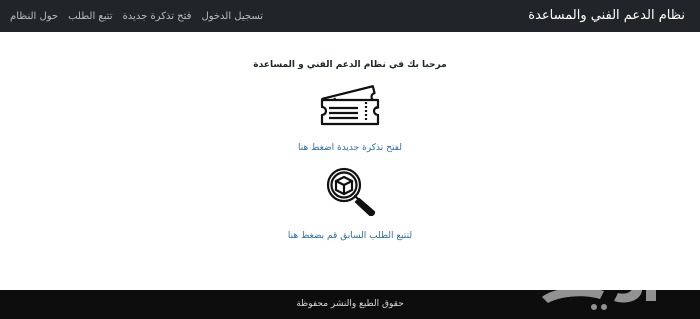 Image resolution: width=700 pixels, height=319 pixels. Describe the element at coordinates (606, 16) in the screenshot. I see `brand-title: نظام الدعم الفني والمساعدة` at that location.